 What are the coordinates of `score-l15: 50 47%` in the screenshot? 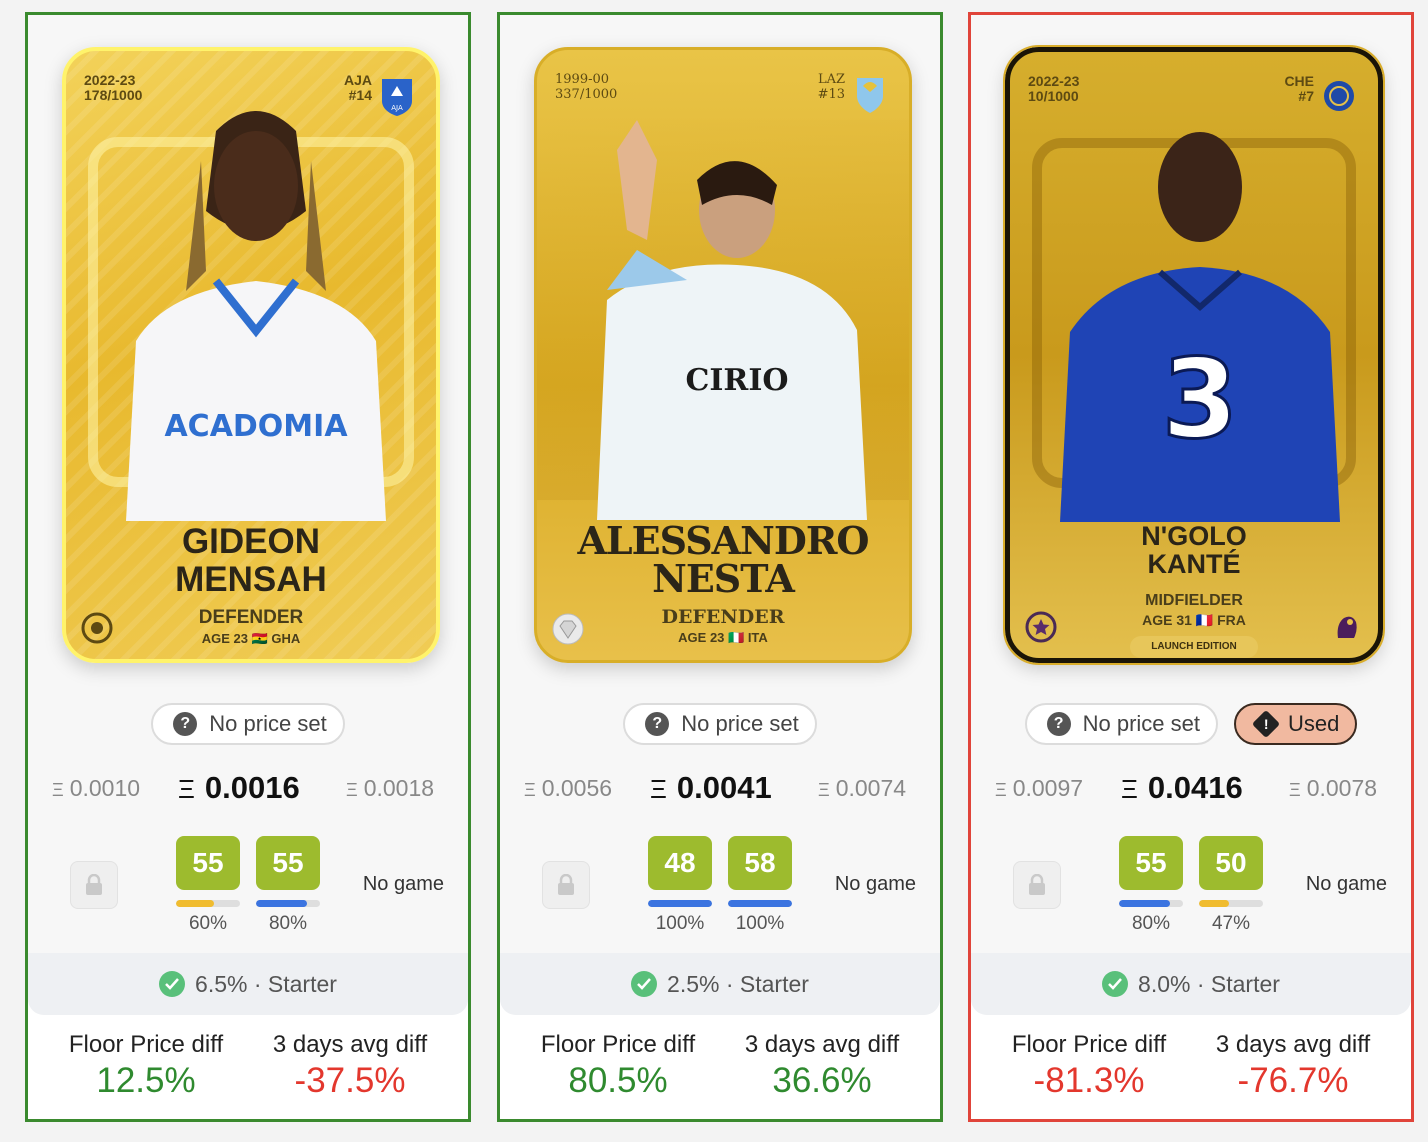 It's located at (1231, 885).